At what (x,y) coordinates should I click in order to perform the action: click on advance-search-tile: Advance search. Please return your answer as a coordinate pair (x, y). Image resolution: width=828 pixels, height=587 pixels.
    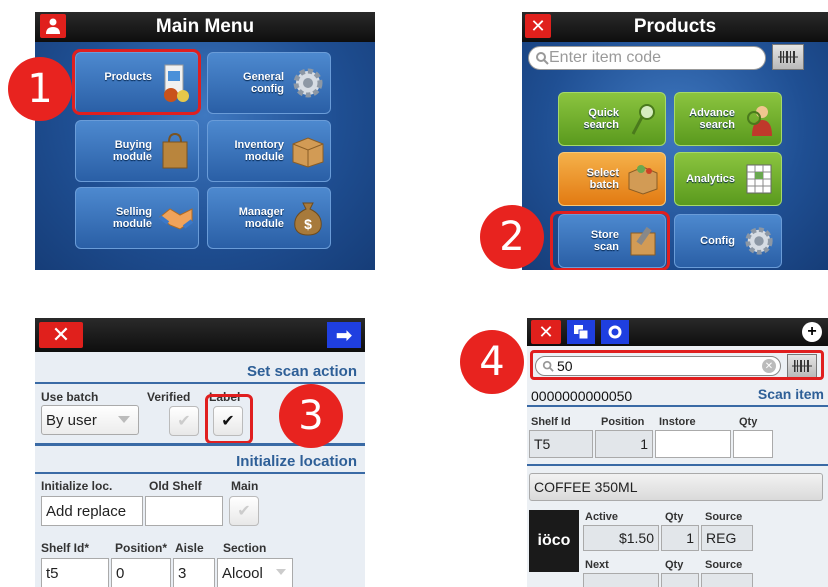
    Looking at the image, I should click on (728, 119).